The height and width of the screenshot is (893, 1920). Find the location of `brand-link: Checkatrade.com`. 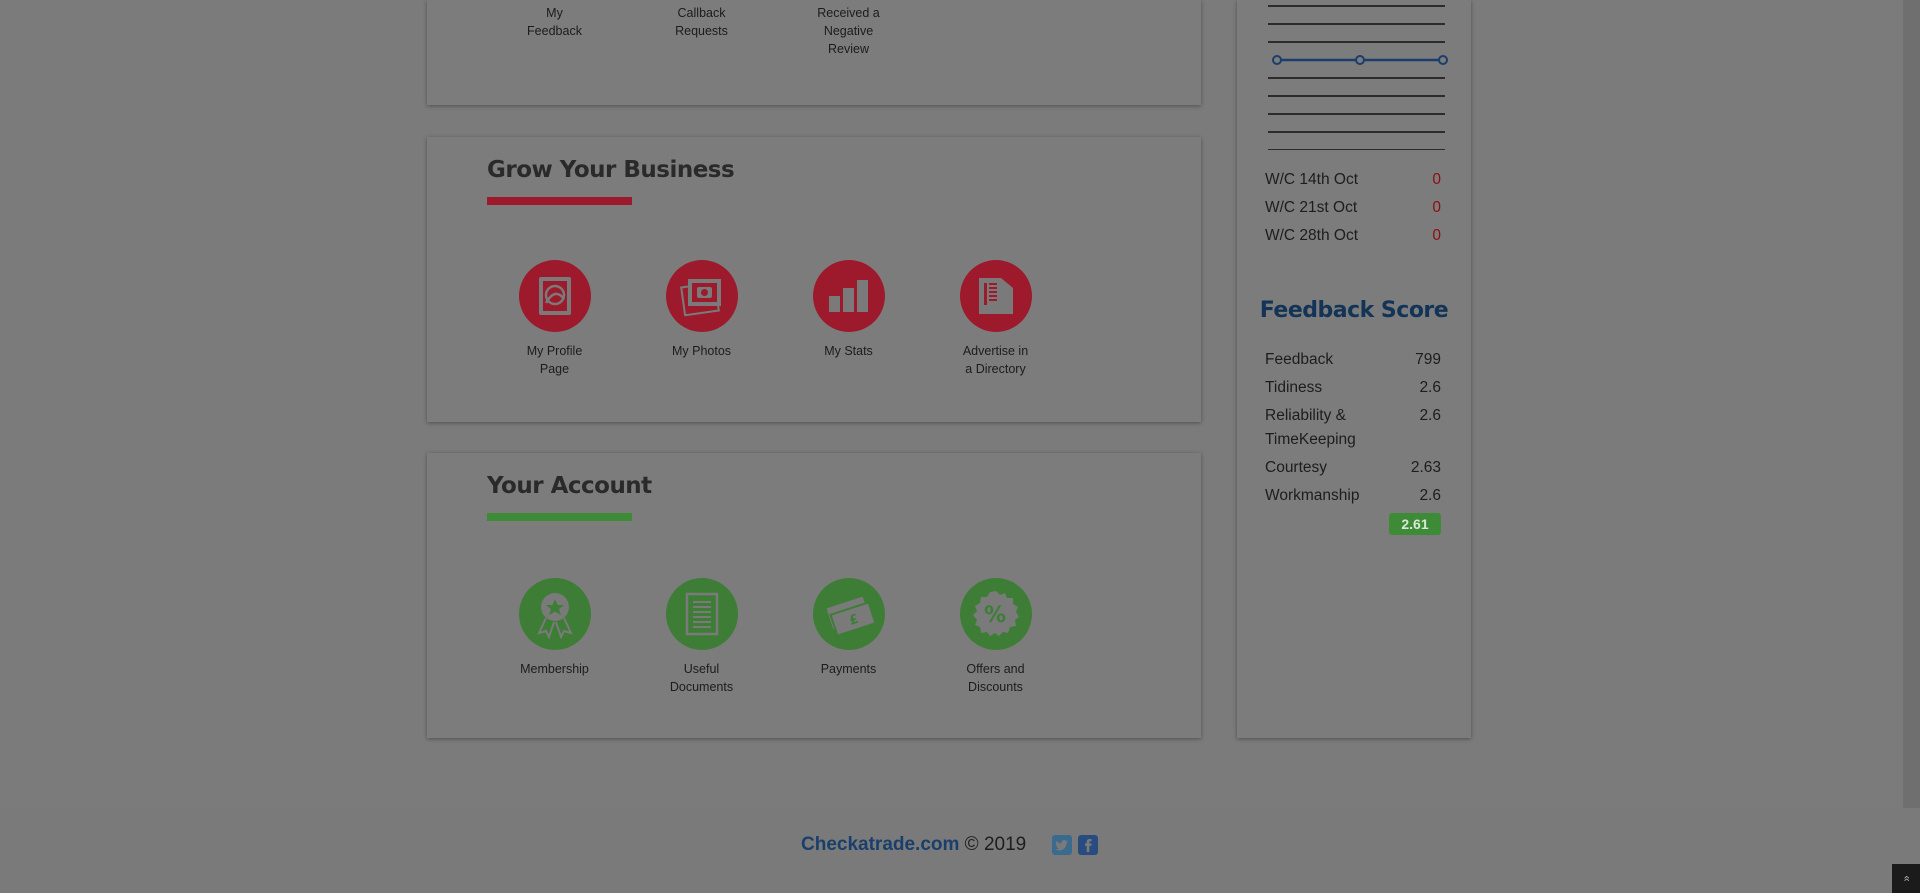

brand-link: Checkatrade.com is located at coordinates (880, 844).